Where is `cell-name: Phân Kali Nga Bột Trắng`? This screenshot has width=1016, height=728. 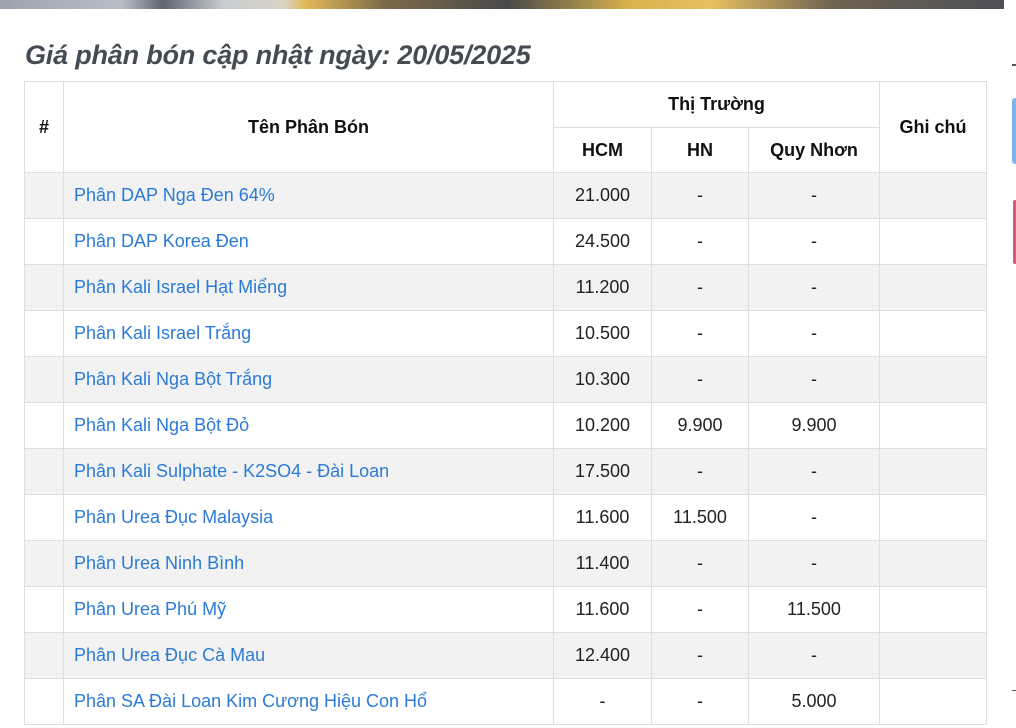
cell-name: Phân Kali Nga Bột Trắng is located at coordinates (308, 379).